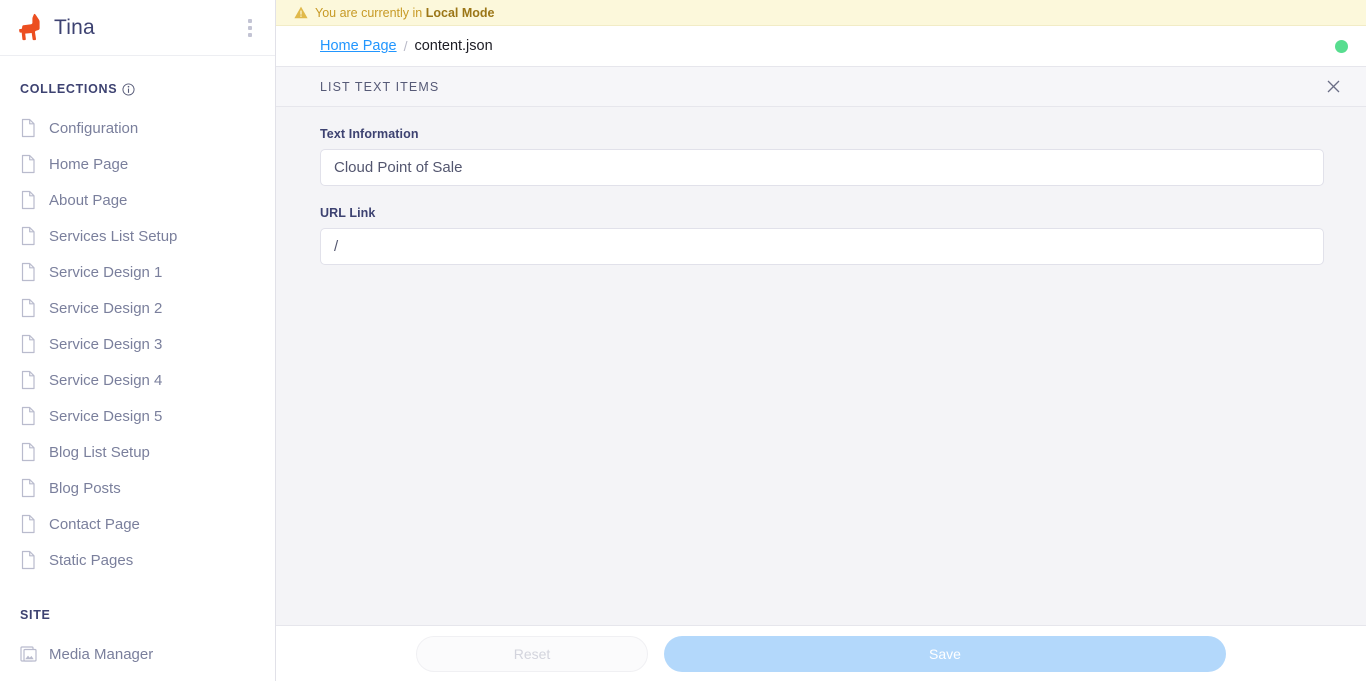 Image resolution: width=1366 pixels, height=681 pixels. Describe the element at coordinates (106, 344) in the screenshot. I see `sidebar-item-label: Service Design 3` at that location.